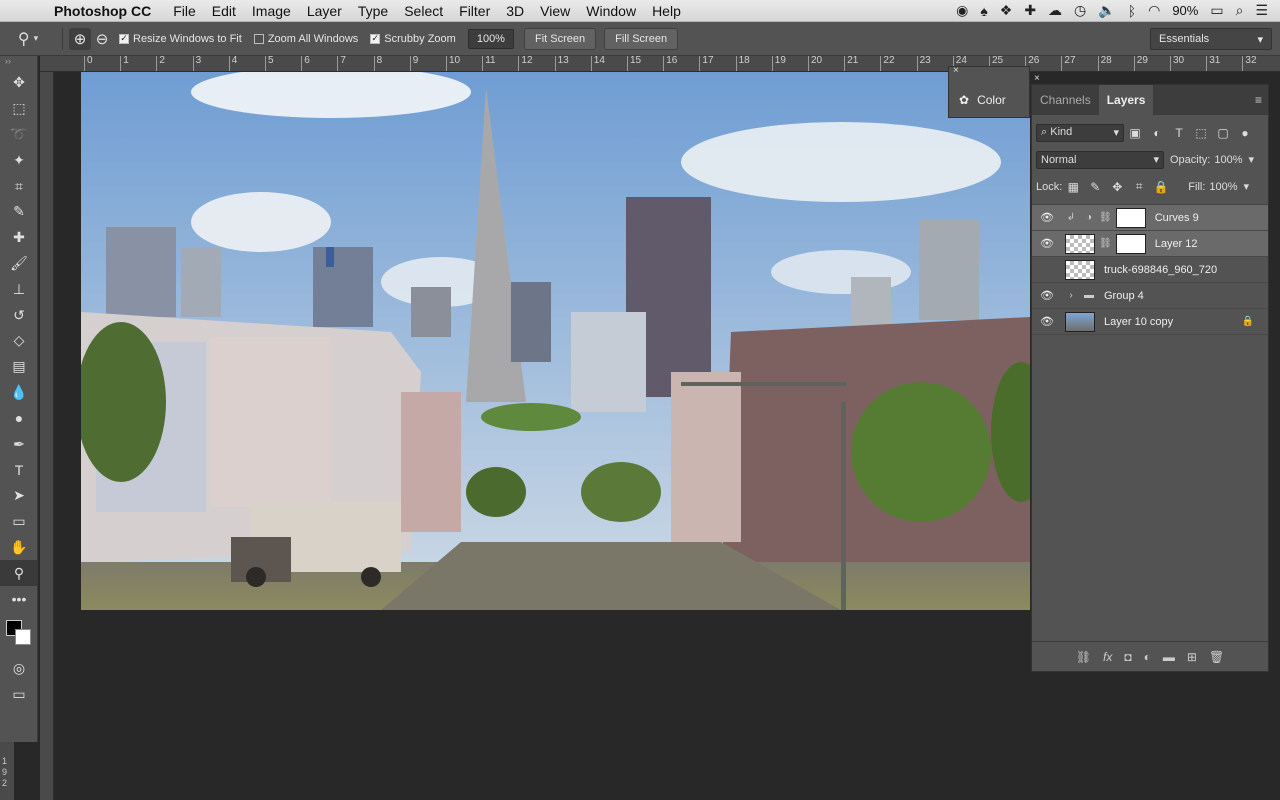  What do you see at coordinates (1216, 10) in the screenshot?
I see `battery-icon: ▭` at bounding box center [1216, 10].